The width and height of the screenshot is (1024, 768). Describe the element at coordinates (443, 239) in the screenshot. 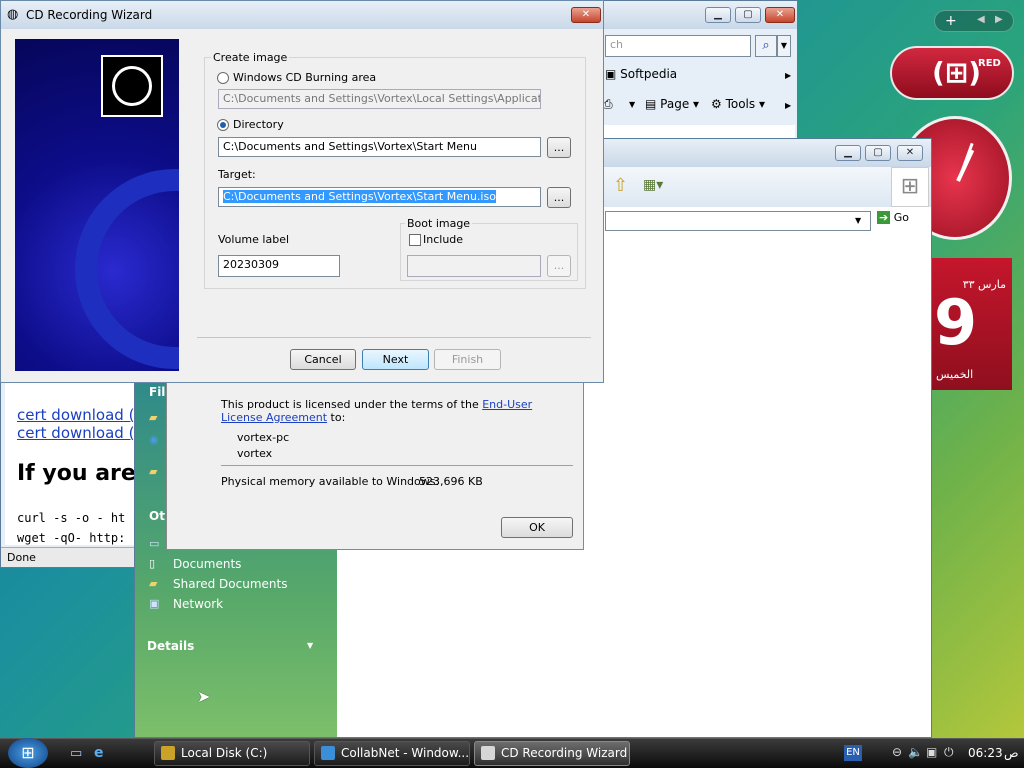

I see `include-label: Include` at that location.